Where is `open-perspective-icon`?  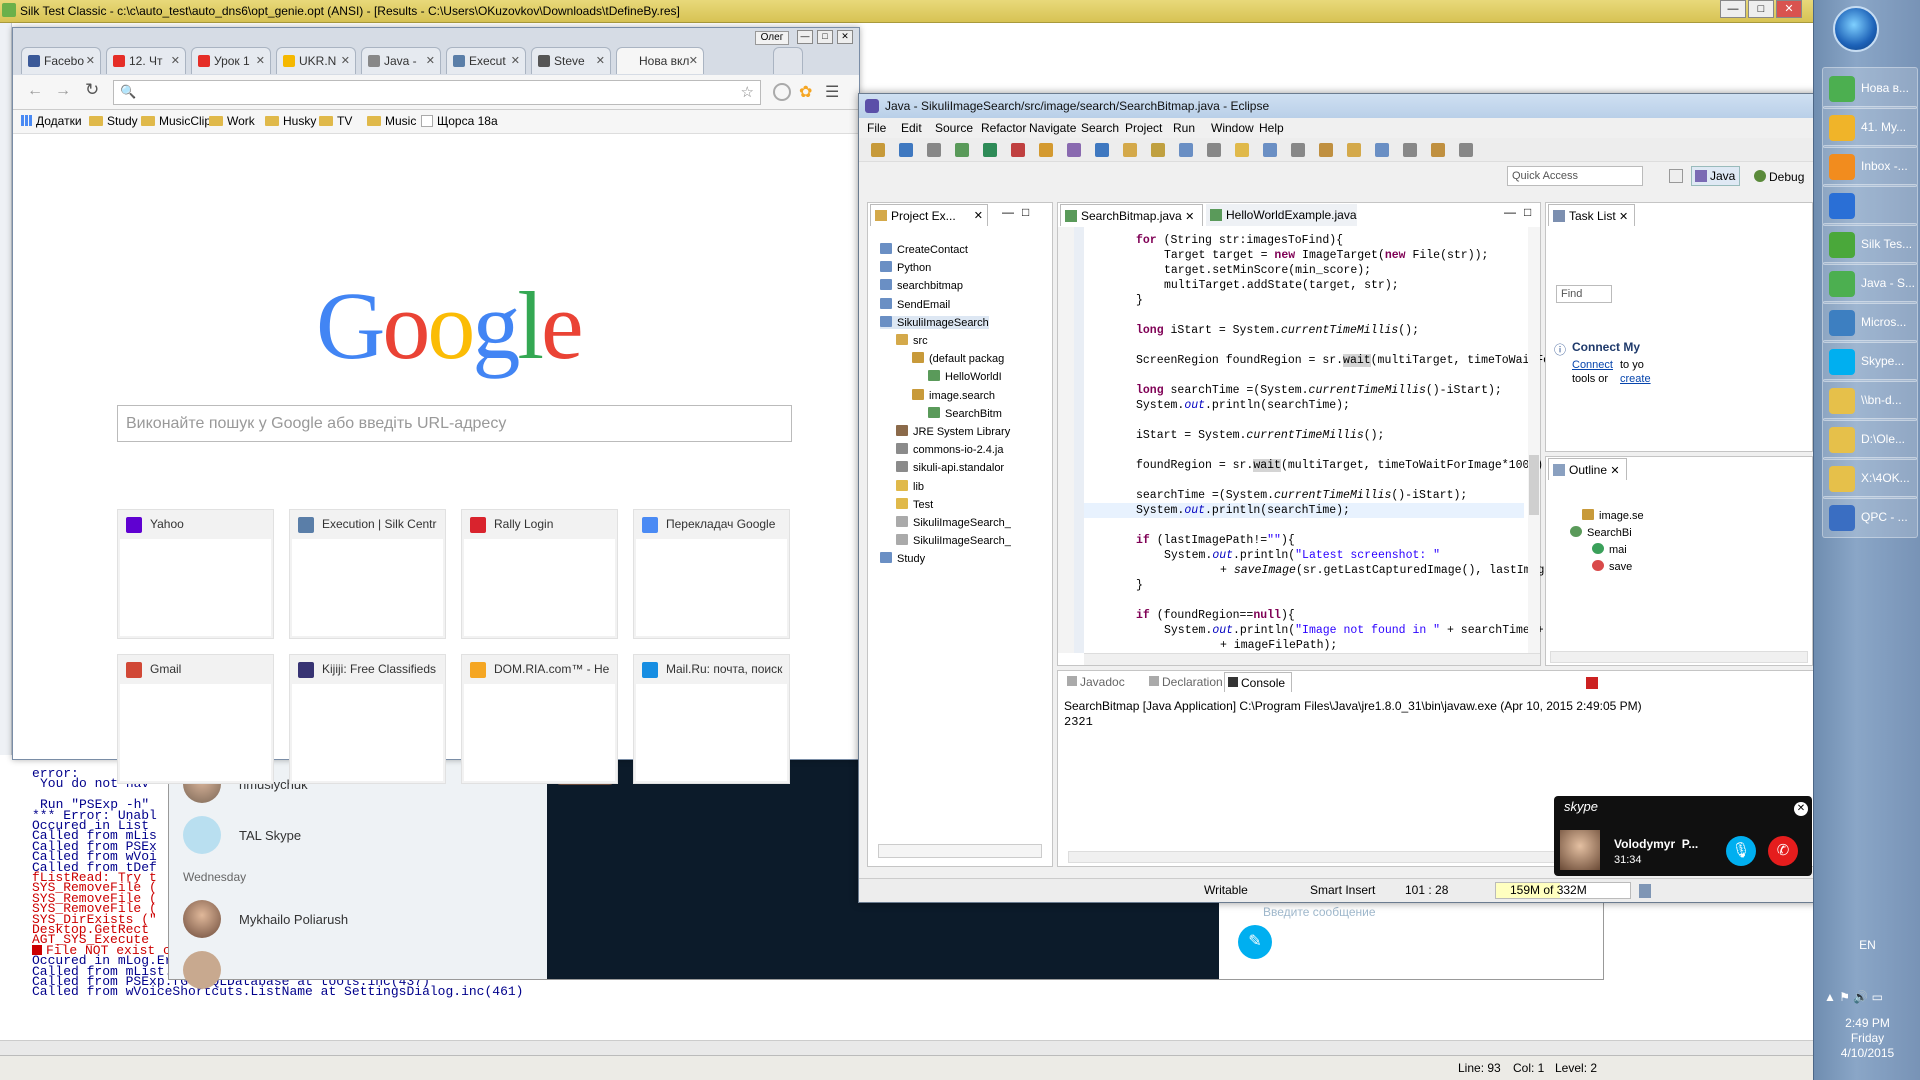
open-perspective-icon is located at coordinates (1676, 176).